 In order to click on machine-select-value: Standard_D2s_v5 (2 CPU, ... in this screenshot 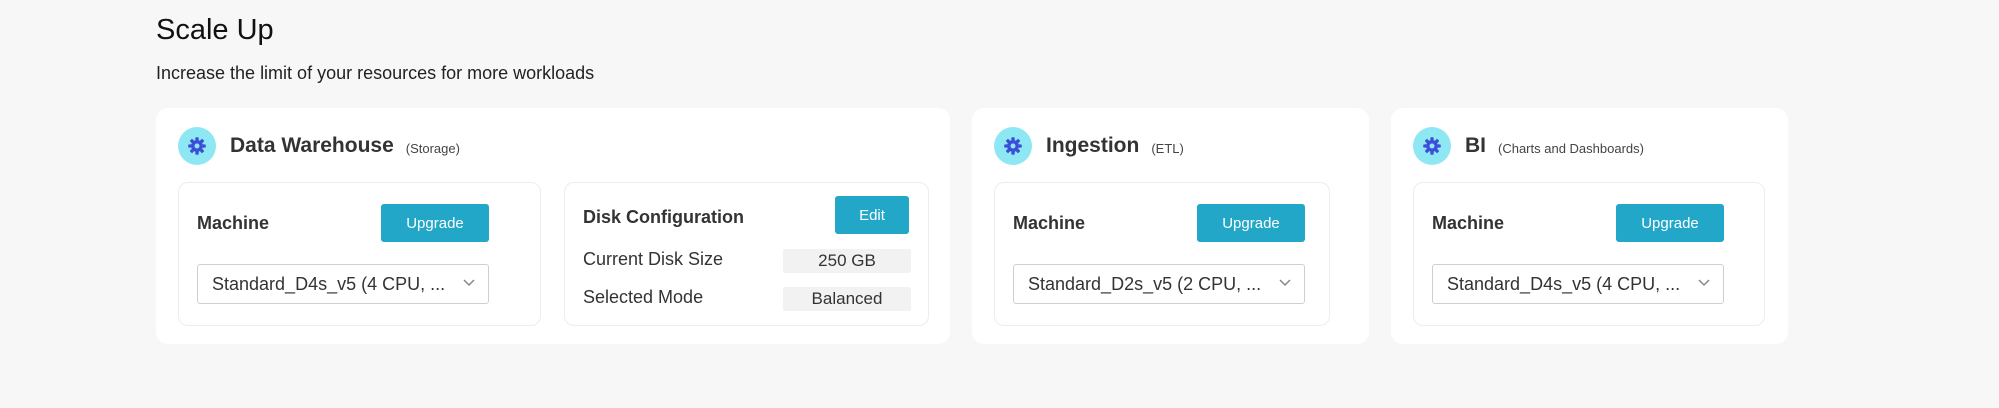, I will do `click(1145, 283)`.